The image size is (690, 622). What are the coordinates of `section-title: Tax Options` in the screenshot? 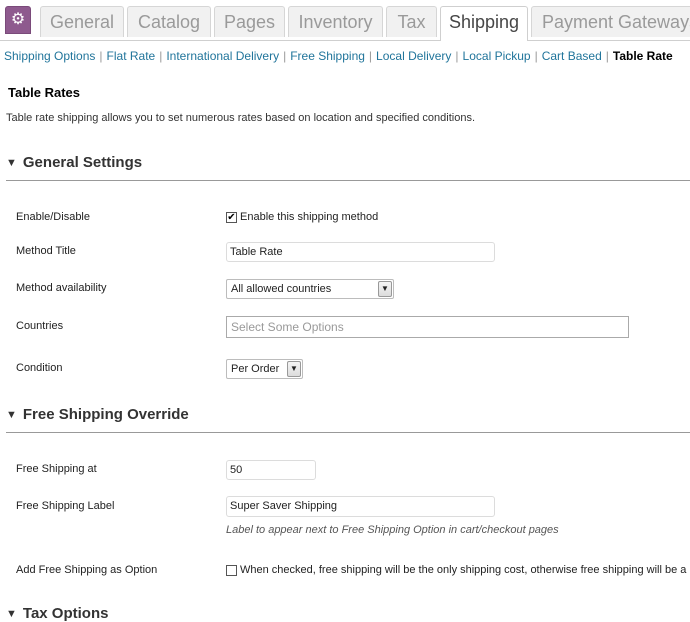 It's located at (65, 613).